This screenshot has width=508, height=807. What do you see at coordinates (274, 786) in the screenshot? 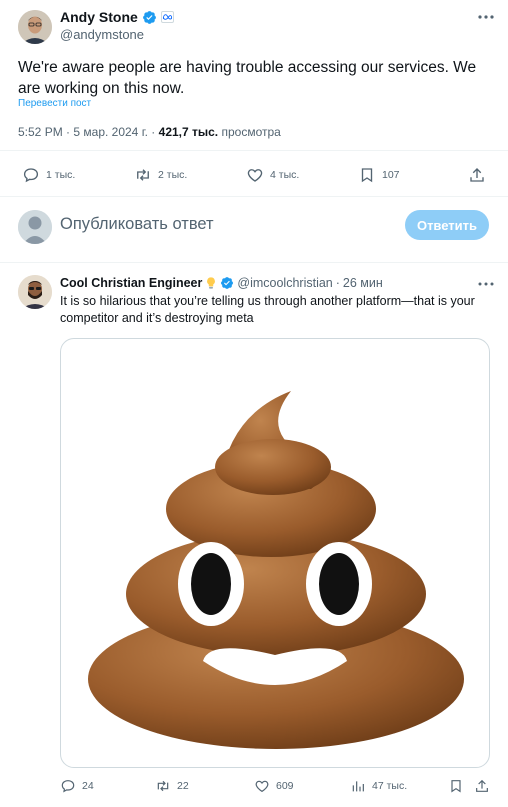
I see `reply-like-button: 609` at bounding box center [274, 786].